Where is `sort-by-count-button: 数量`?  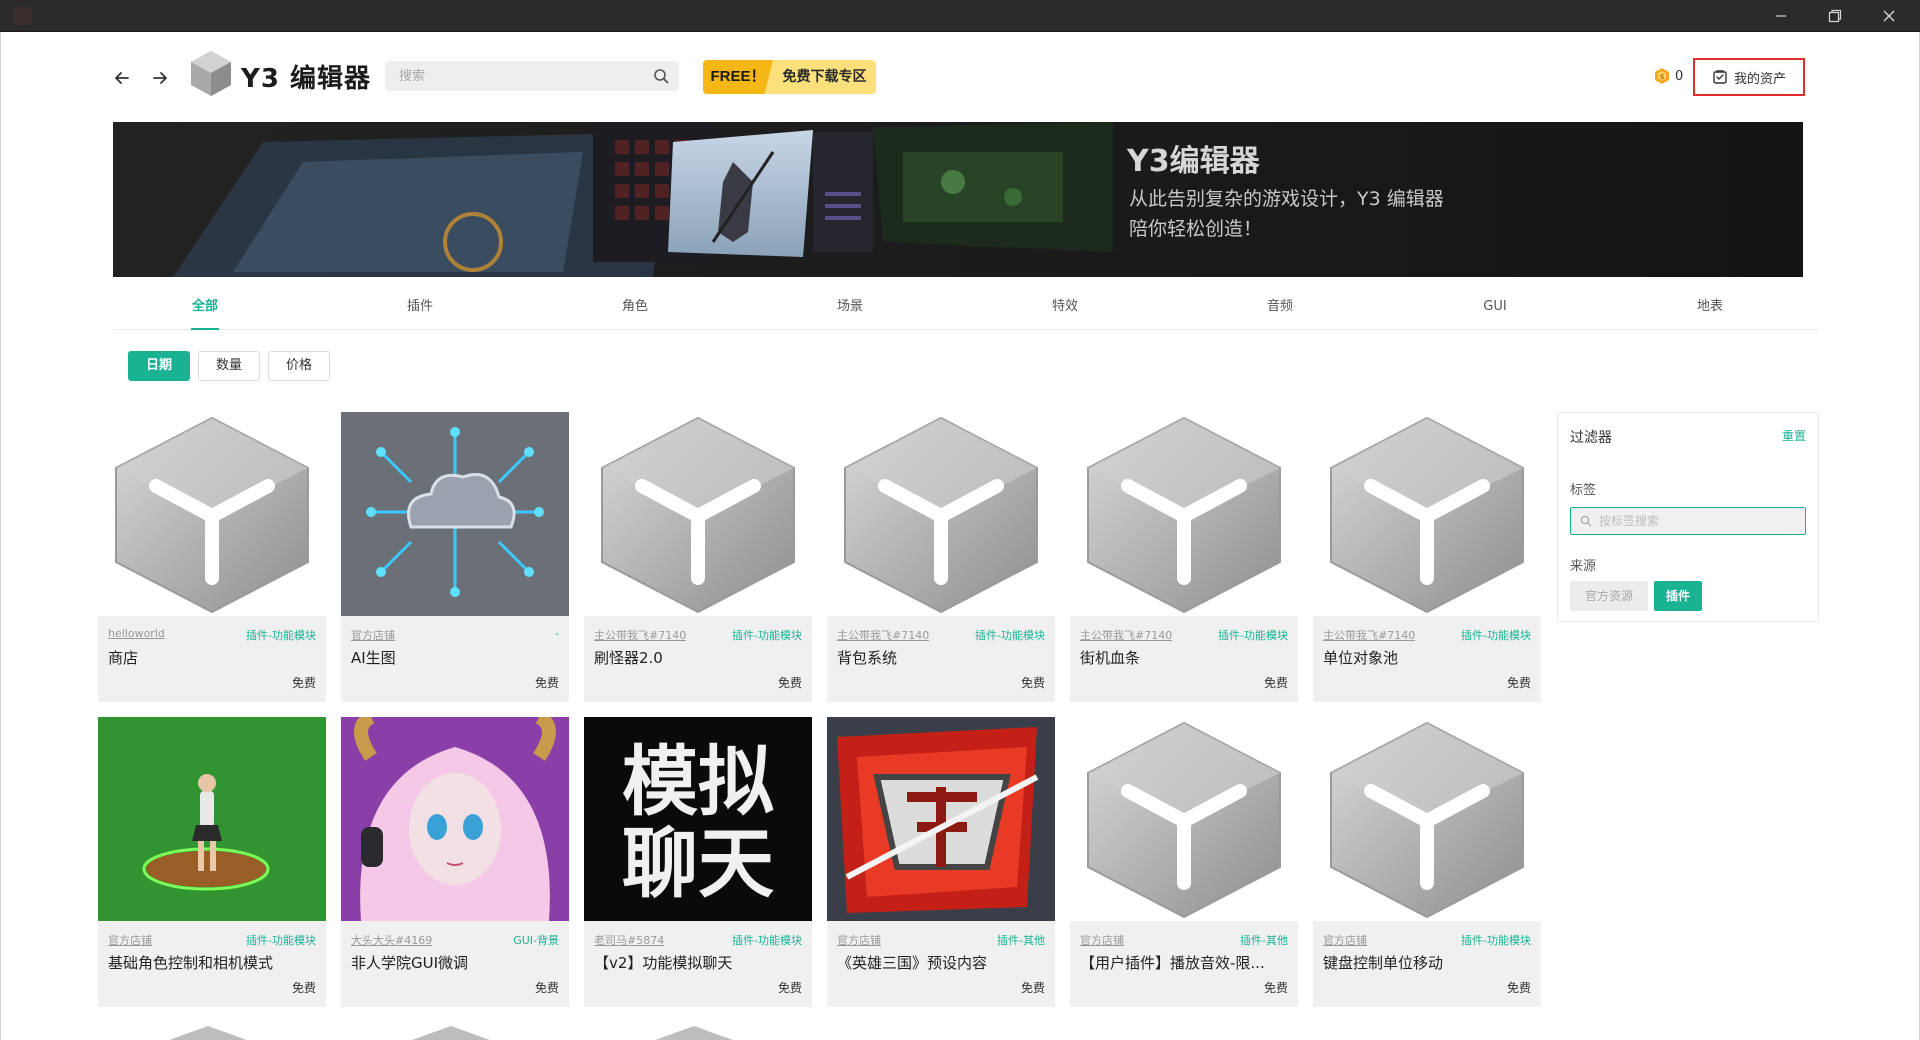 sort-by-count-button: 数量 is located at coordinates (229, 366).